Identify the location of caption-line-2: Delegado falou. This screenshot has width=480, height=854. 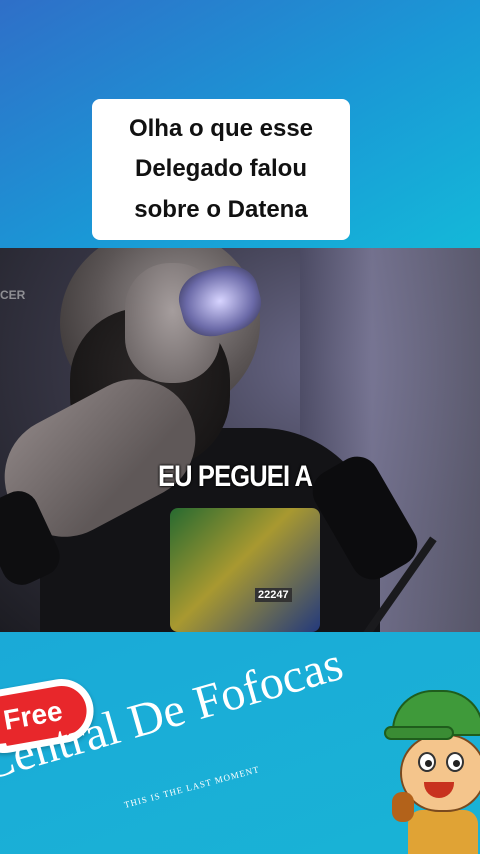
(221, 169).